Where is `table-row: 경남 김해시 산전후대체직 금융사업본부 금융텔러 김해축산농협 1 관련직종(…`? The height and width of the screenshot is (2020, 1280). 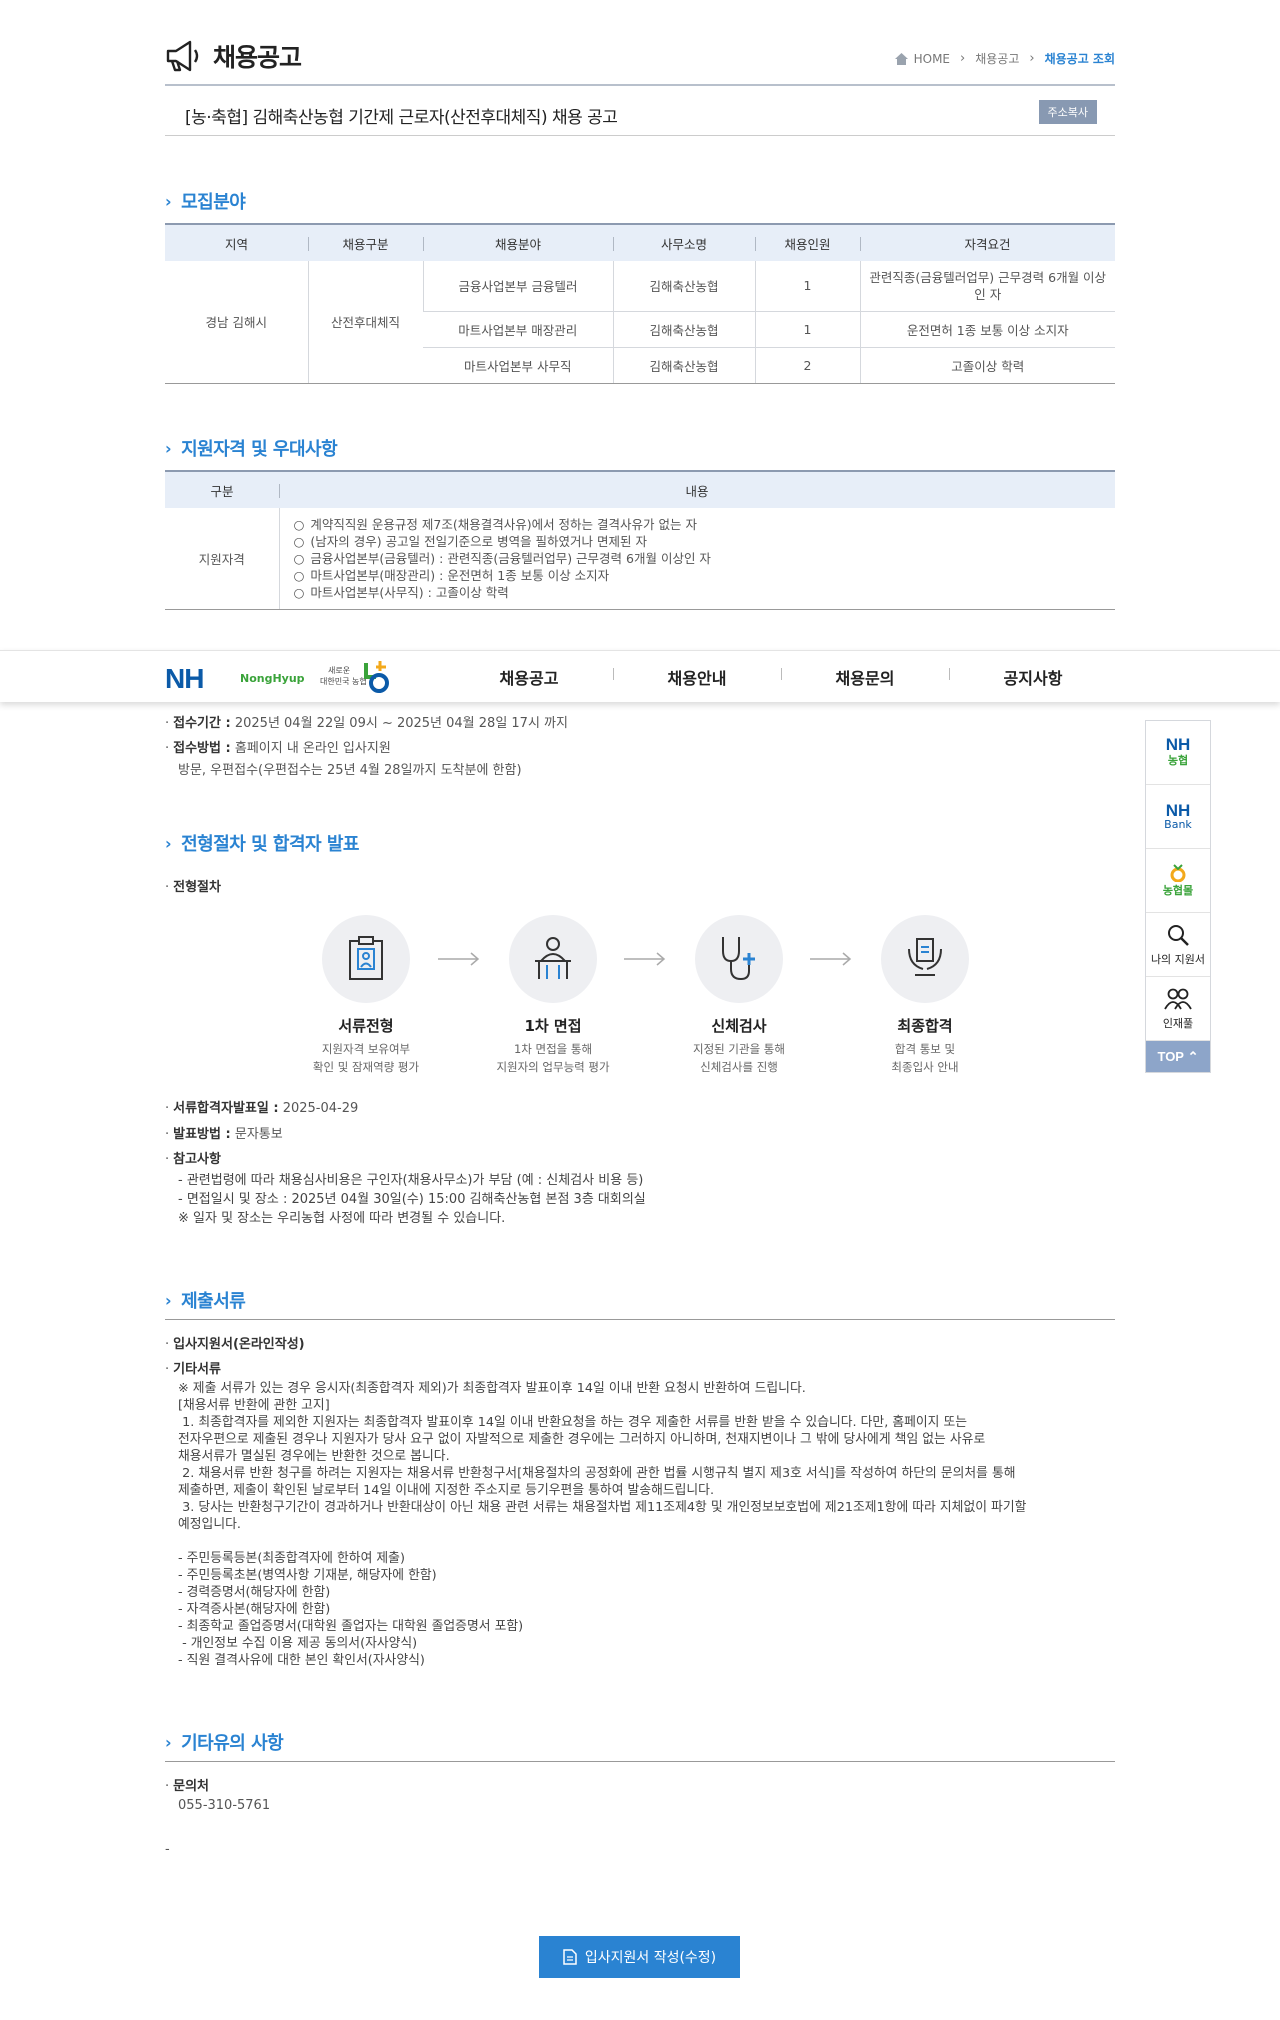
table-row: 경남 김해시 산전후대체직 금융사업본부 금융텔러 김해축산농협 1 관련직종(… is located at coordinates (640, 322).